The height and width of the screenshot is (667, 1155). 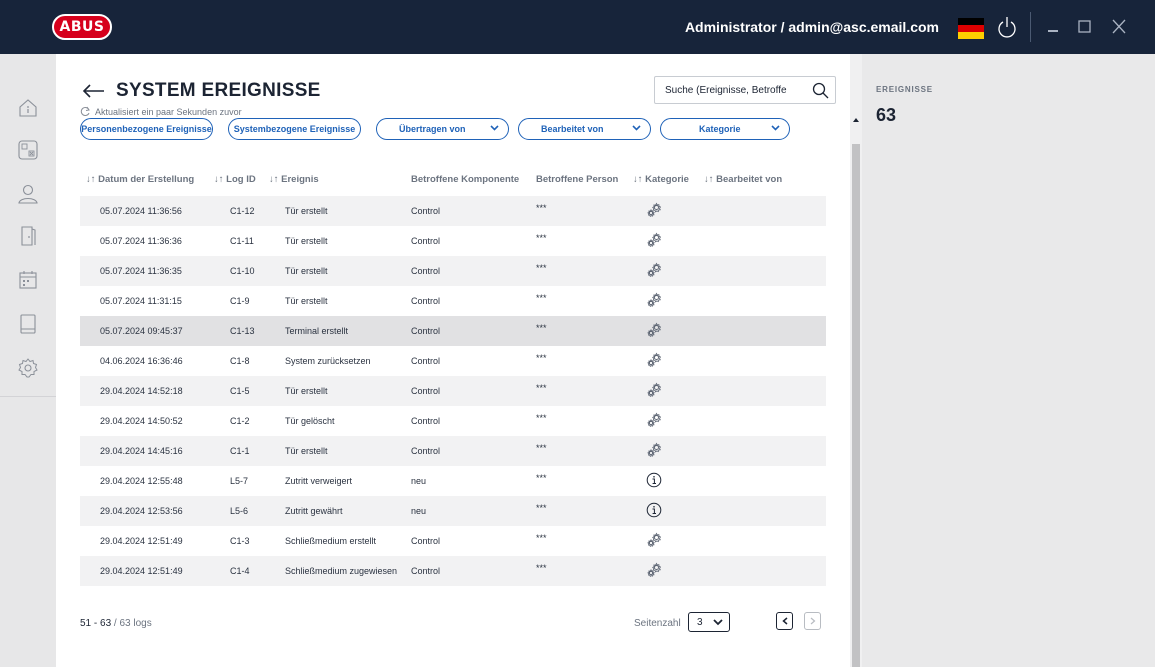 I want to click on cell-logid: C1-10, so click(x=242, y=271).